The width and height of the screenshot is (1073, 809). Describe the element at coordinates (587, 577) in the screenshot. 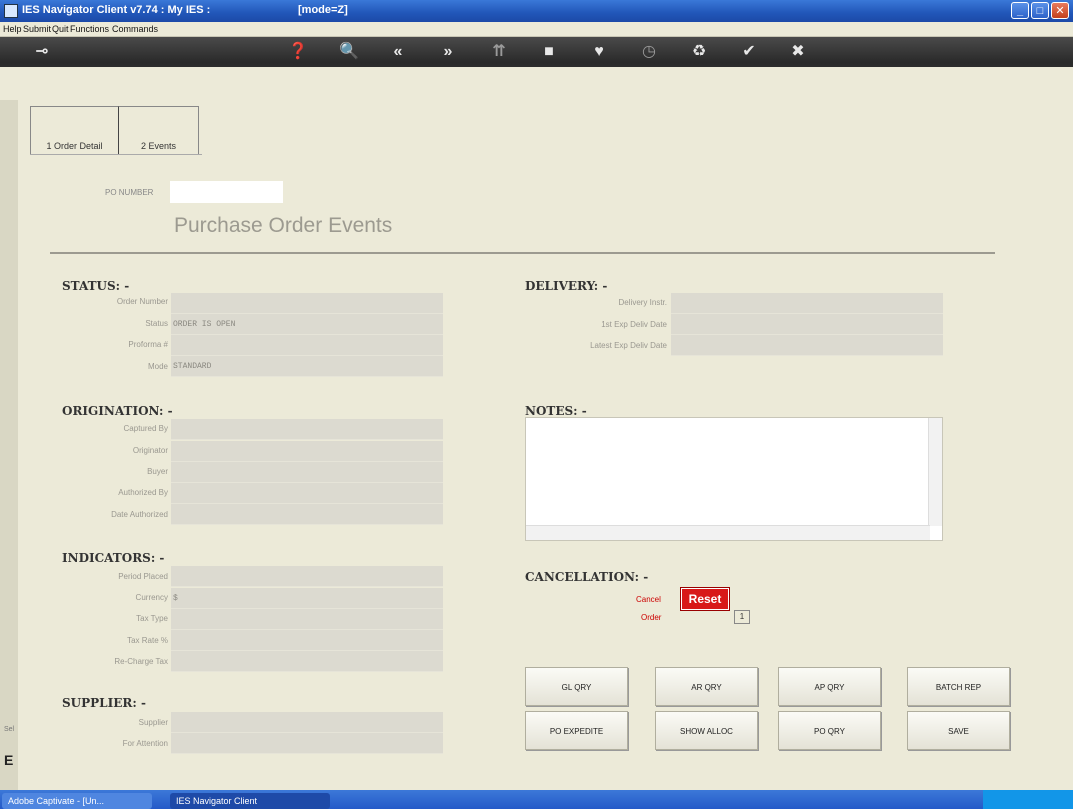

I see `cancellation-heading: CANCELLATION: -` at that location.